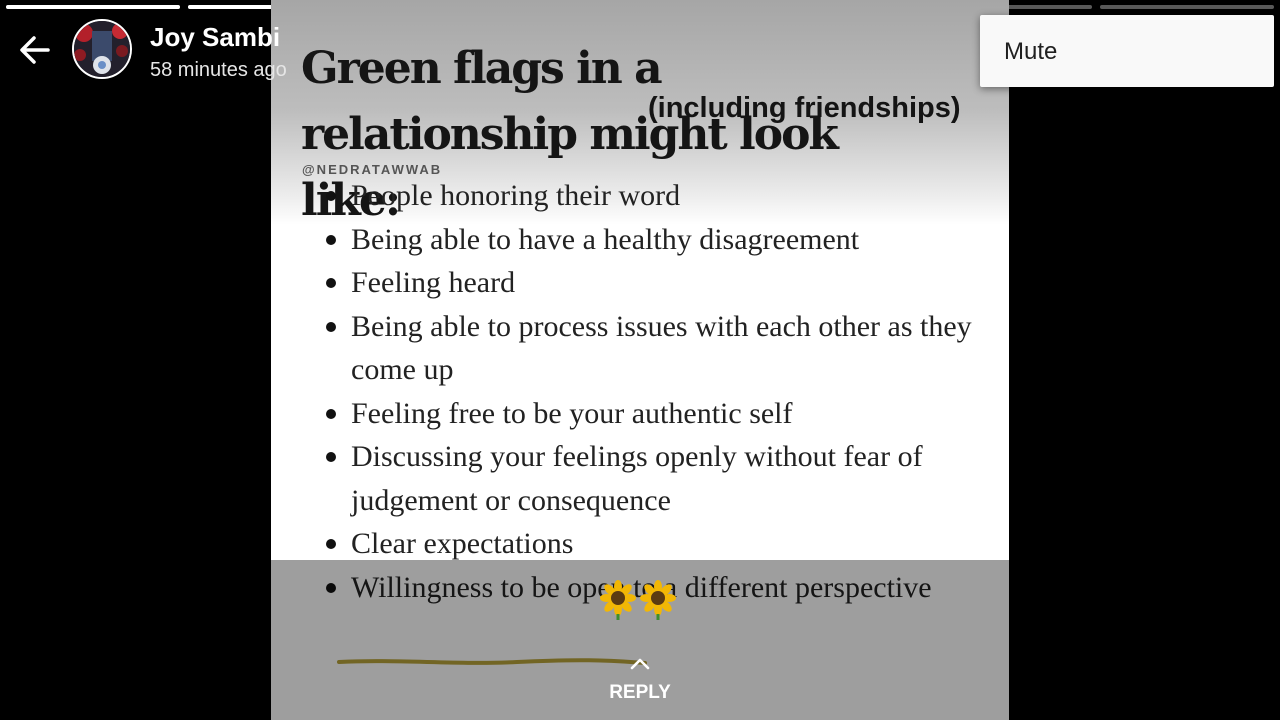  What do you see at coordinates (653, 544) in the screenshot?
I see `list-item: Clear expectations` at bounding box center [653, 544].